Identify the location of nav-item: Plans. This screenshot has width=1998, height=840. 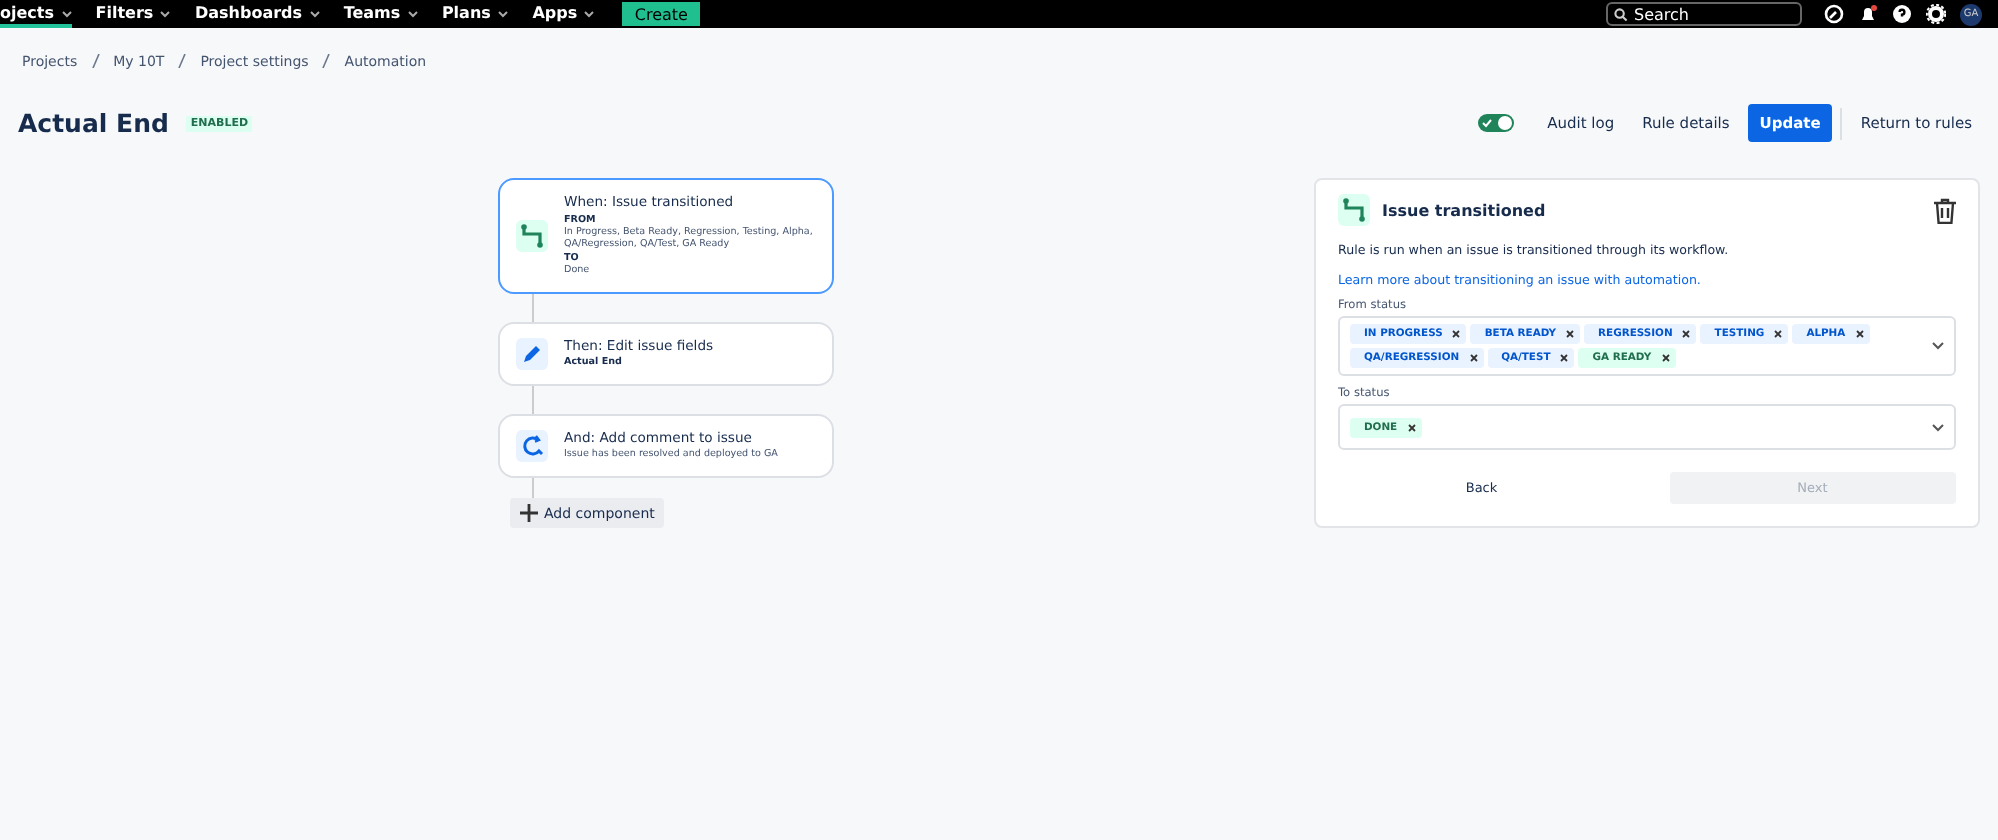
(475, 14).